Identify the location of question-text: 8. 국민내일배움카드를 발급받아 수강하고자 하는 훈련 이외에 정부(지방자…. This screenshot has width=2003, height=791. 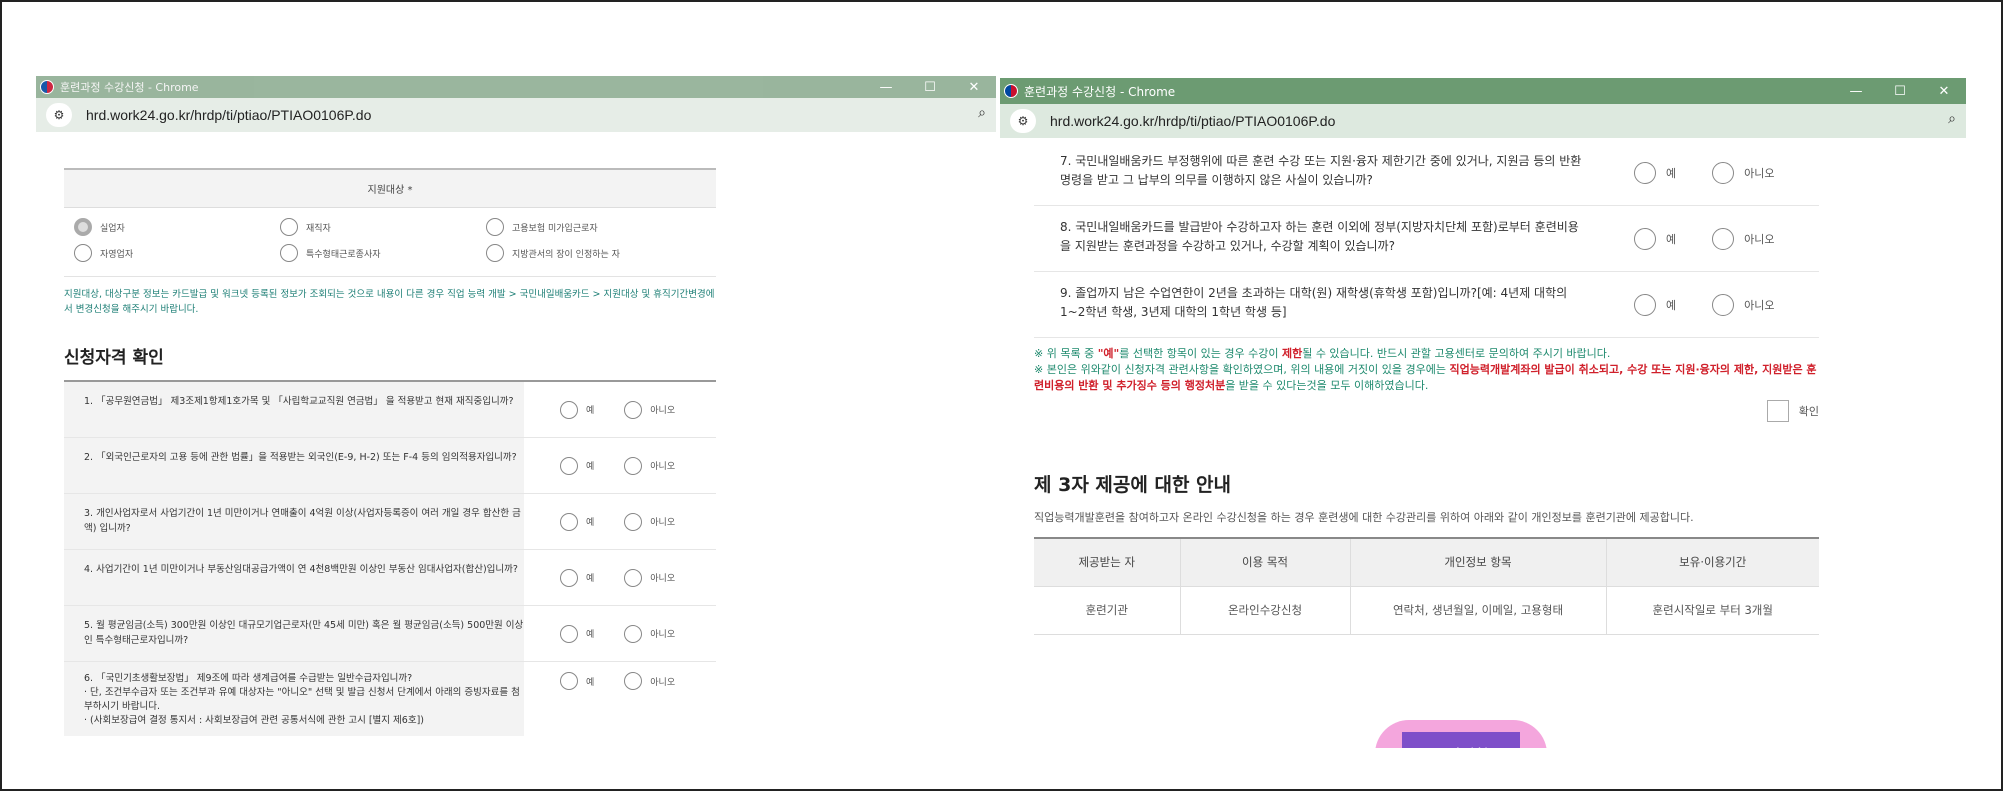
(1319, 236).